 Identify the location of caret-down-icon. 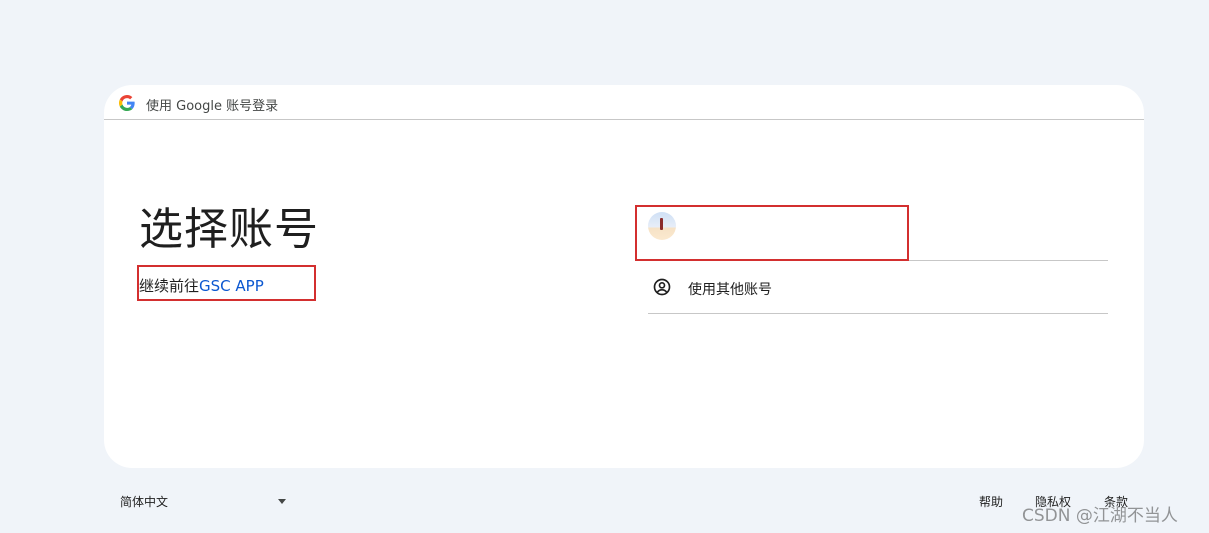
(282, 501).